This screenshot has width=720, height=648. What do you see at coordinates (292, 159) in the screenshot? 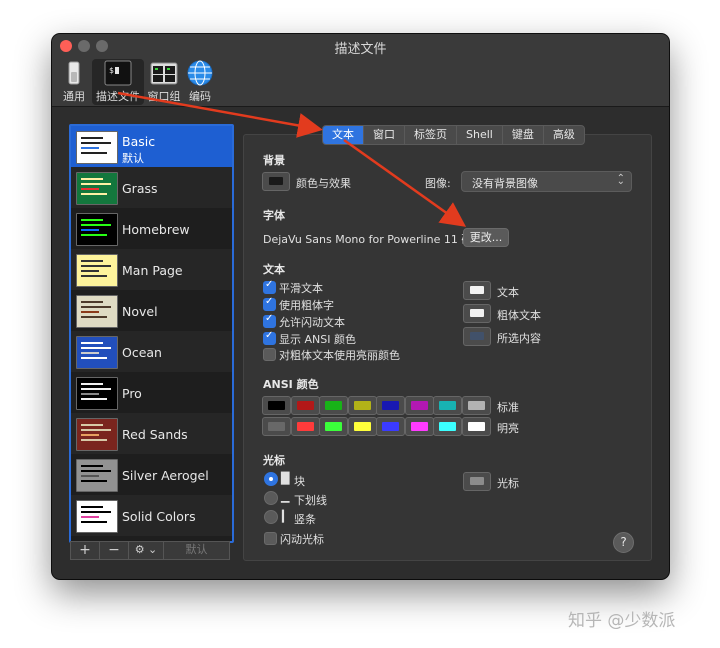
I see `annotation-arrows` at bounding box center [292, 159].